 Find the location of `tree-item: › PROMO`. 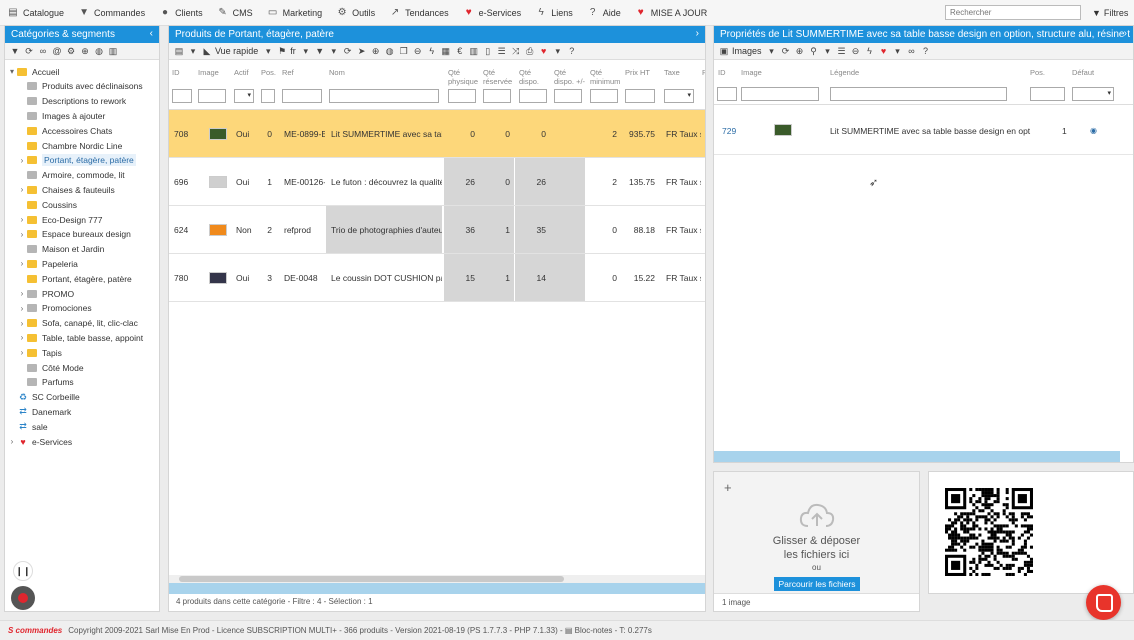

tree-item: › PROMO is located at coordinates (45, 293).